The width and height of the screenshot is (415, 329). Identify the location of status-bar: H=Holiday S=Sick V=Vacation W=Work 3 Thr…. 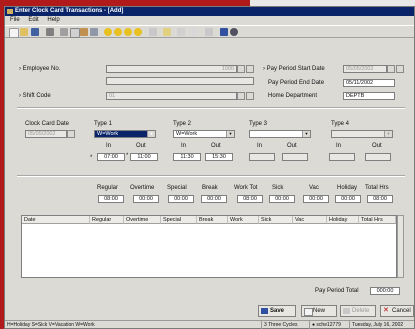
(209, 324).